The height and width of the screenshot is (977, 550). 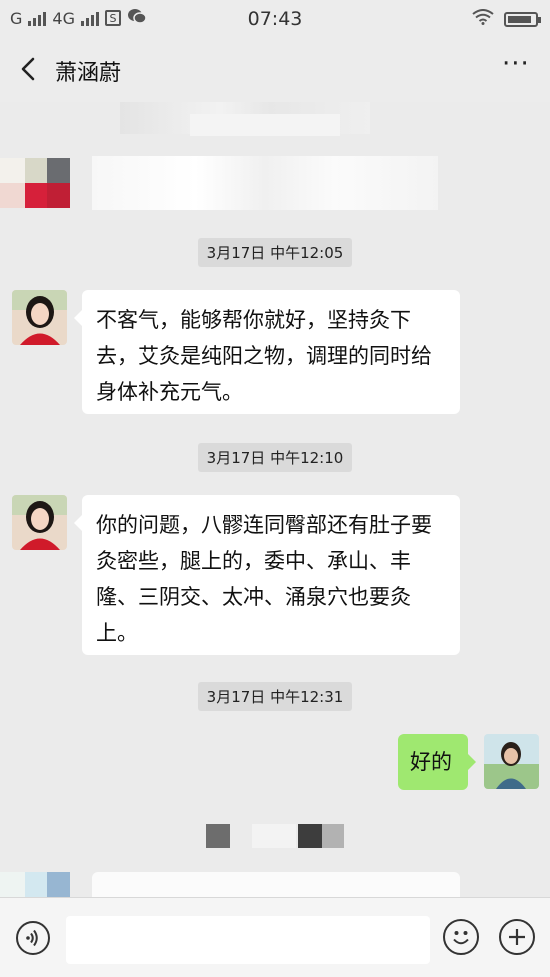 What do you see at coordinates (517, 66) in the screenshot?
I see `more-button: ···` at bounding box center [517, 66].